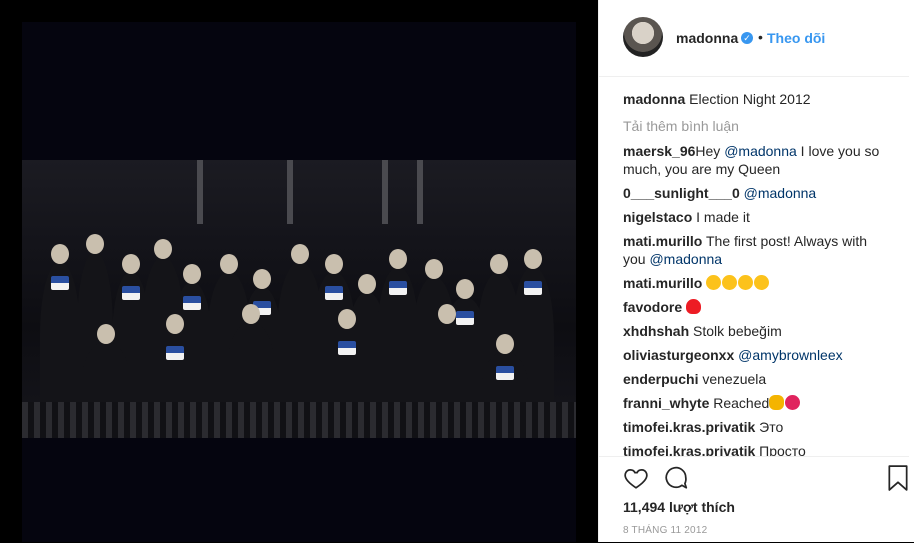 Image resolution: width=914 pixels, height=543 pixels. What do you see at coordinates (754, 499) in the screenshot?
I see `action-bar: 11,494 lượt thích 8 THÁNG 11 2012` at bounding box center [754, 499].